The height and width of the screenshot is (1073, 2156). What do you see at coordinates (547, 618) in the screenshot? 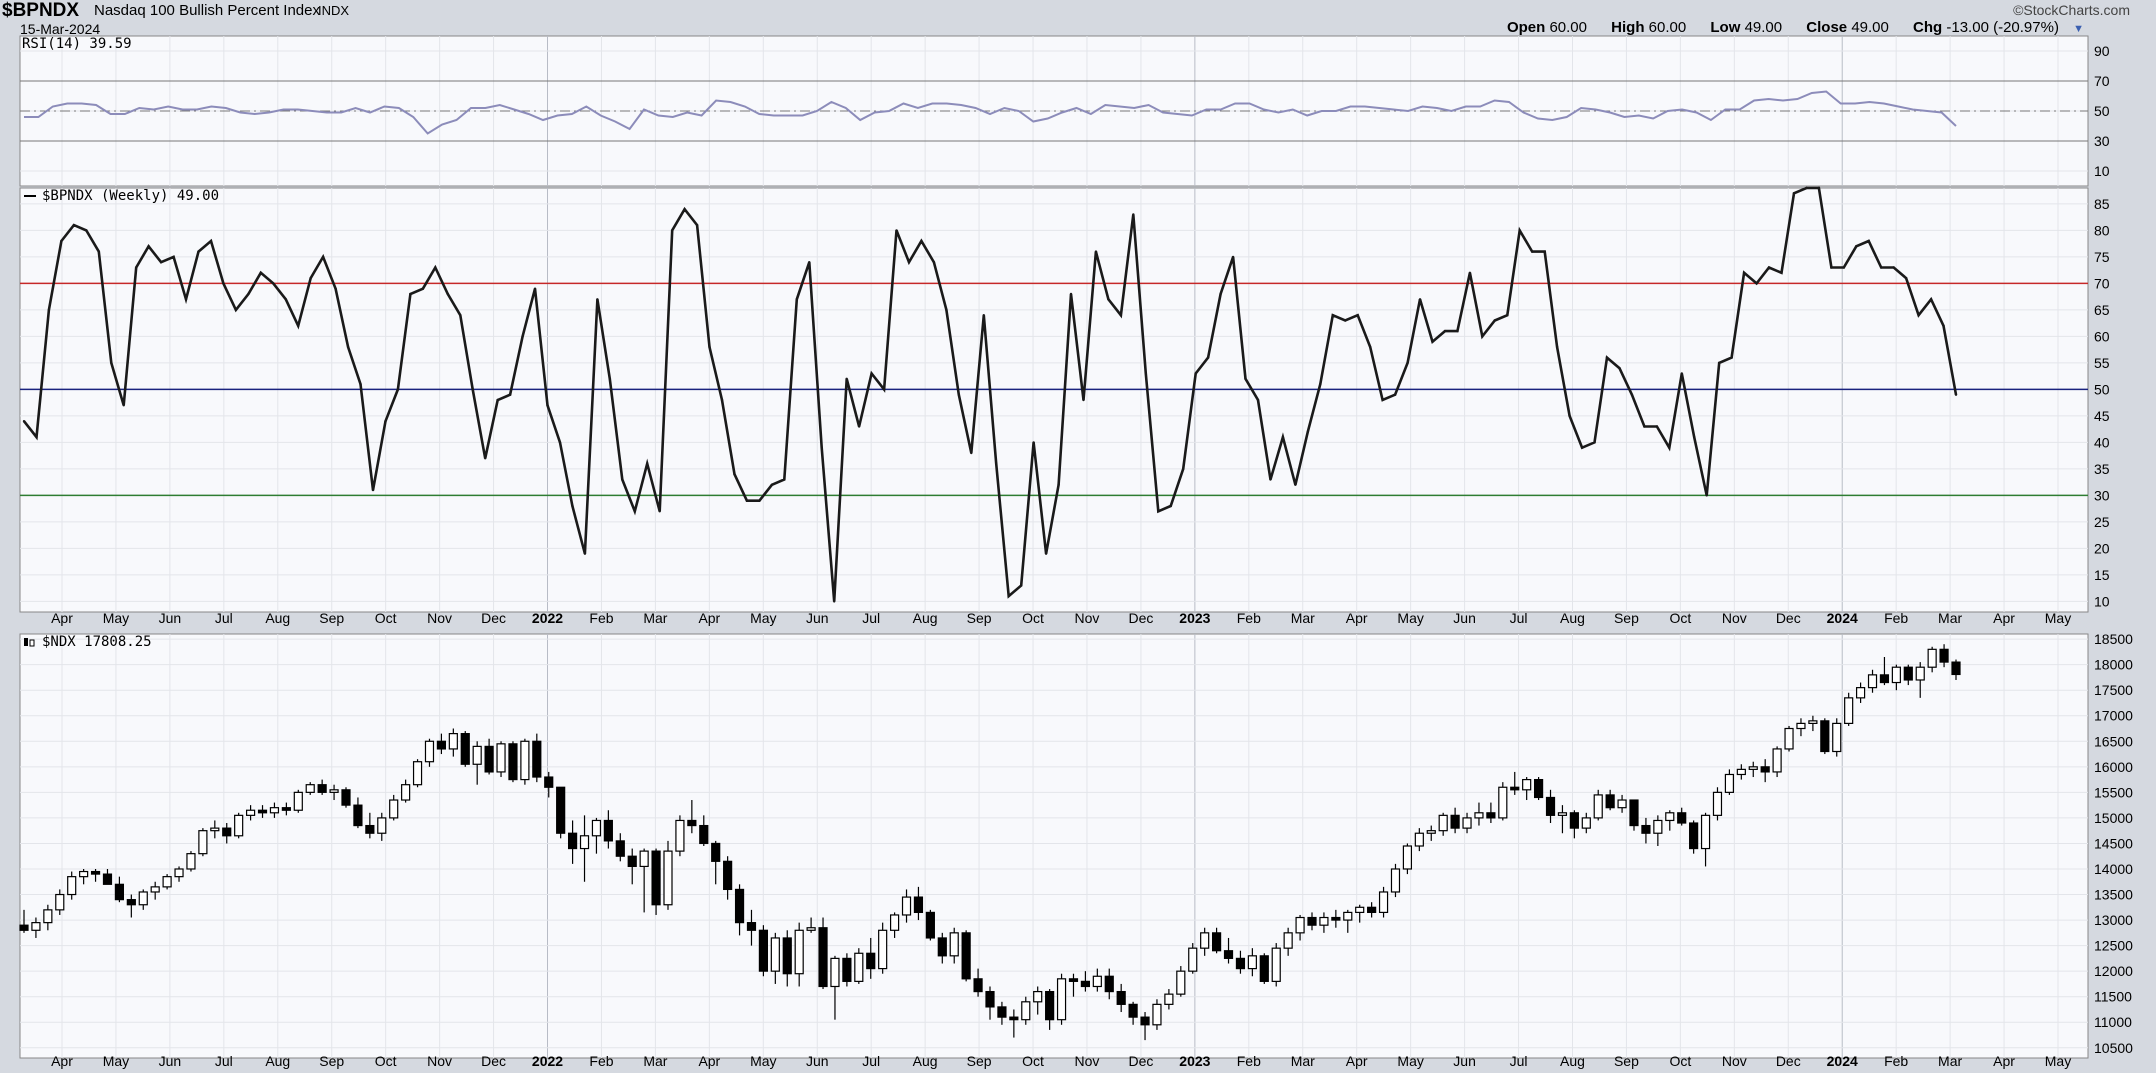
I see `x-tick-label: 2022` at bounding box center [547, 618].